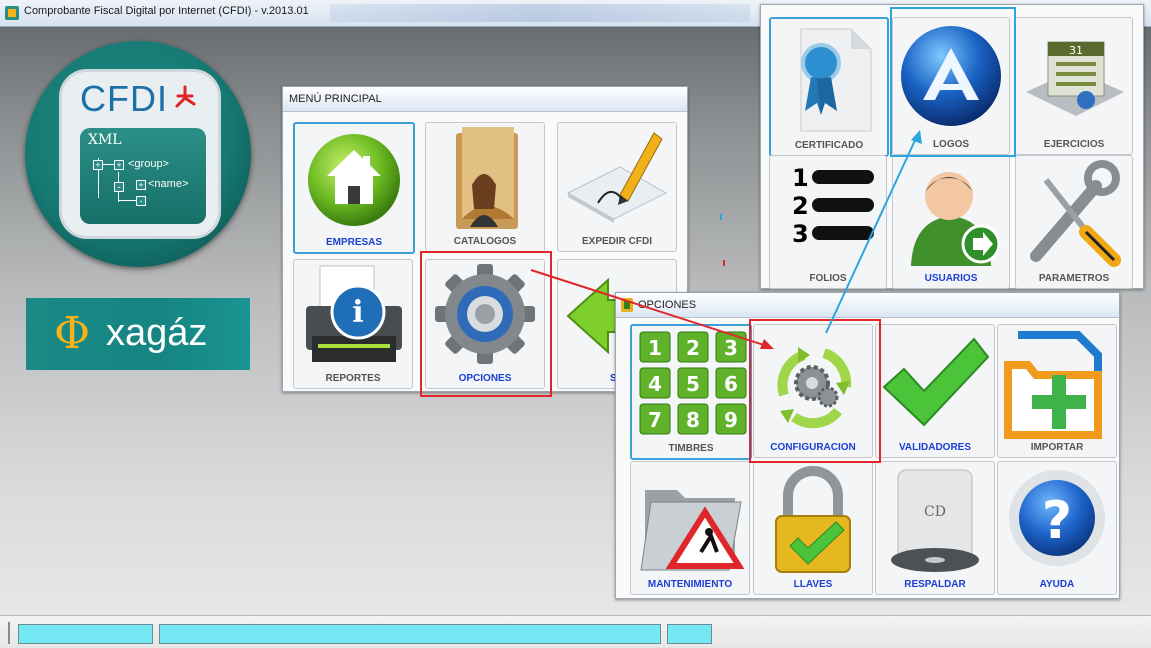 The width and height of the screenshot is (1151, 648). I want to click on brand-name: xagáz, so click(157, 333).